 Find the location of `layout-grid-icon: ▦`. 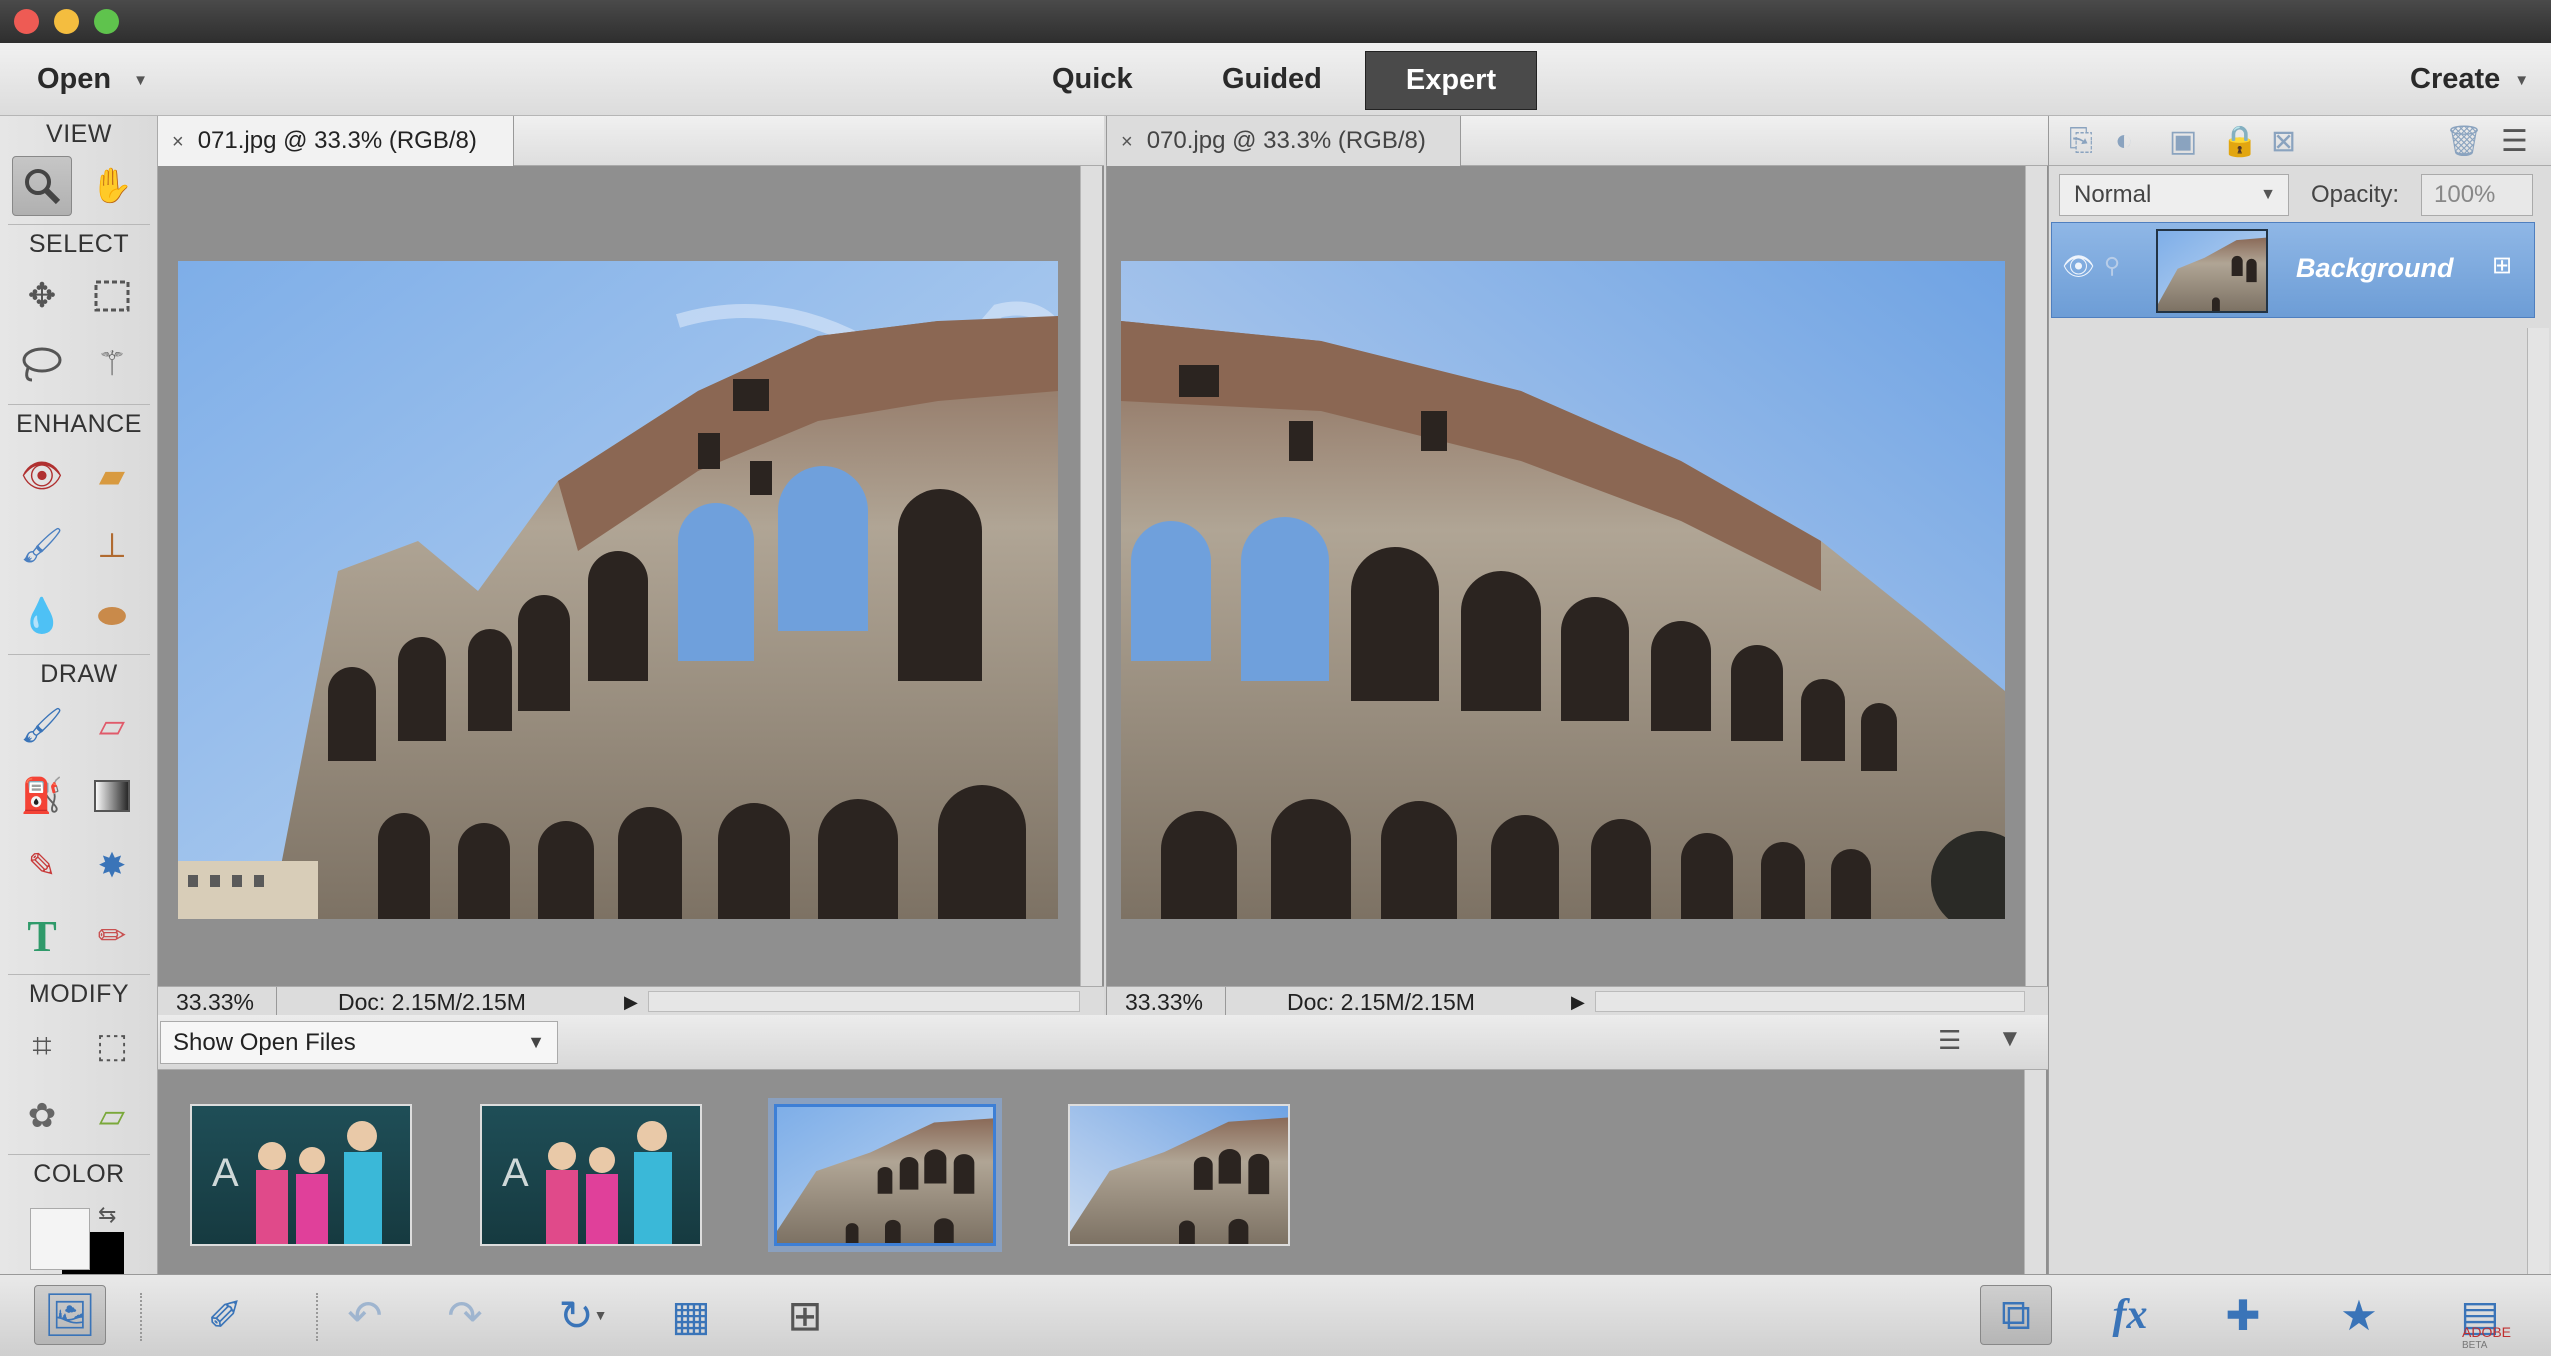

layout-grid-icon: ▦ is located at coordinates (691, 1315).